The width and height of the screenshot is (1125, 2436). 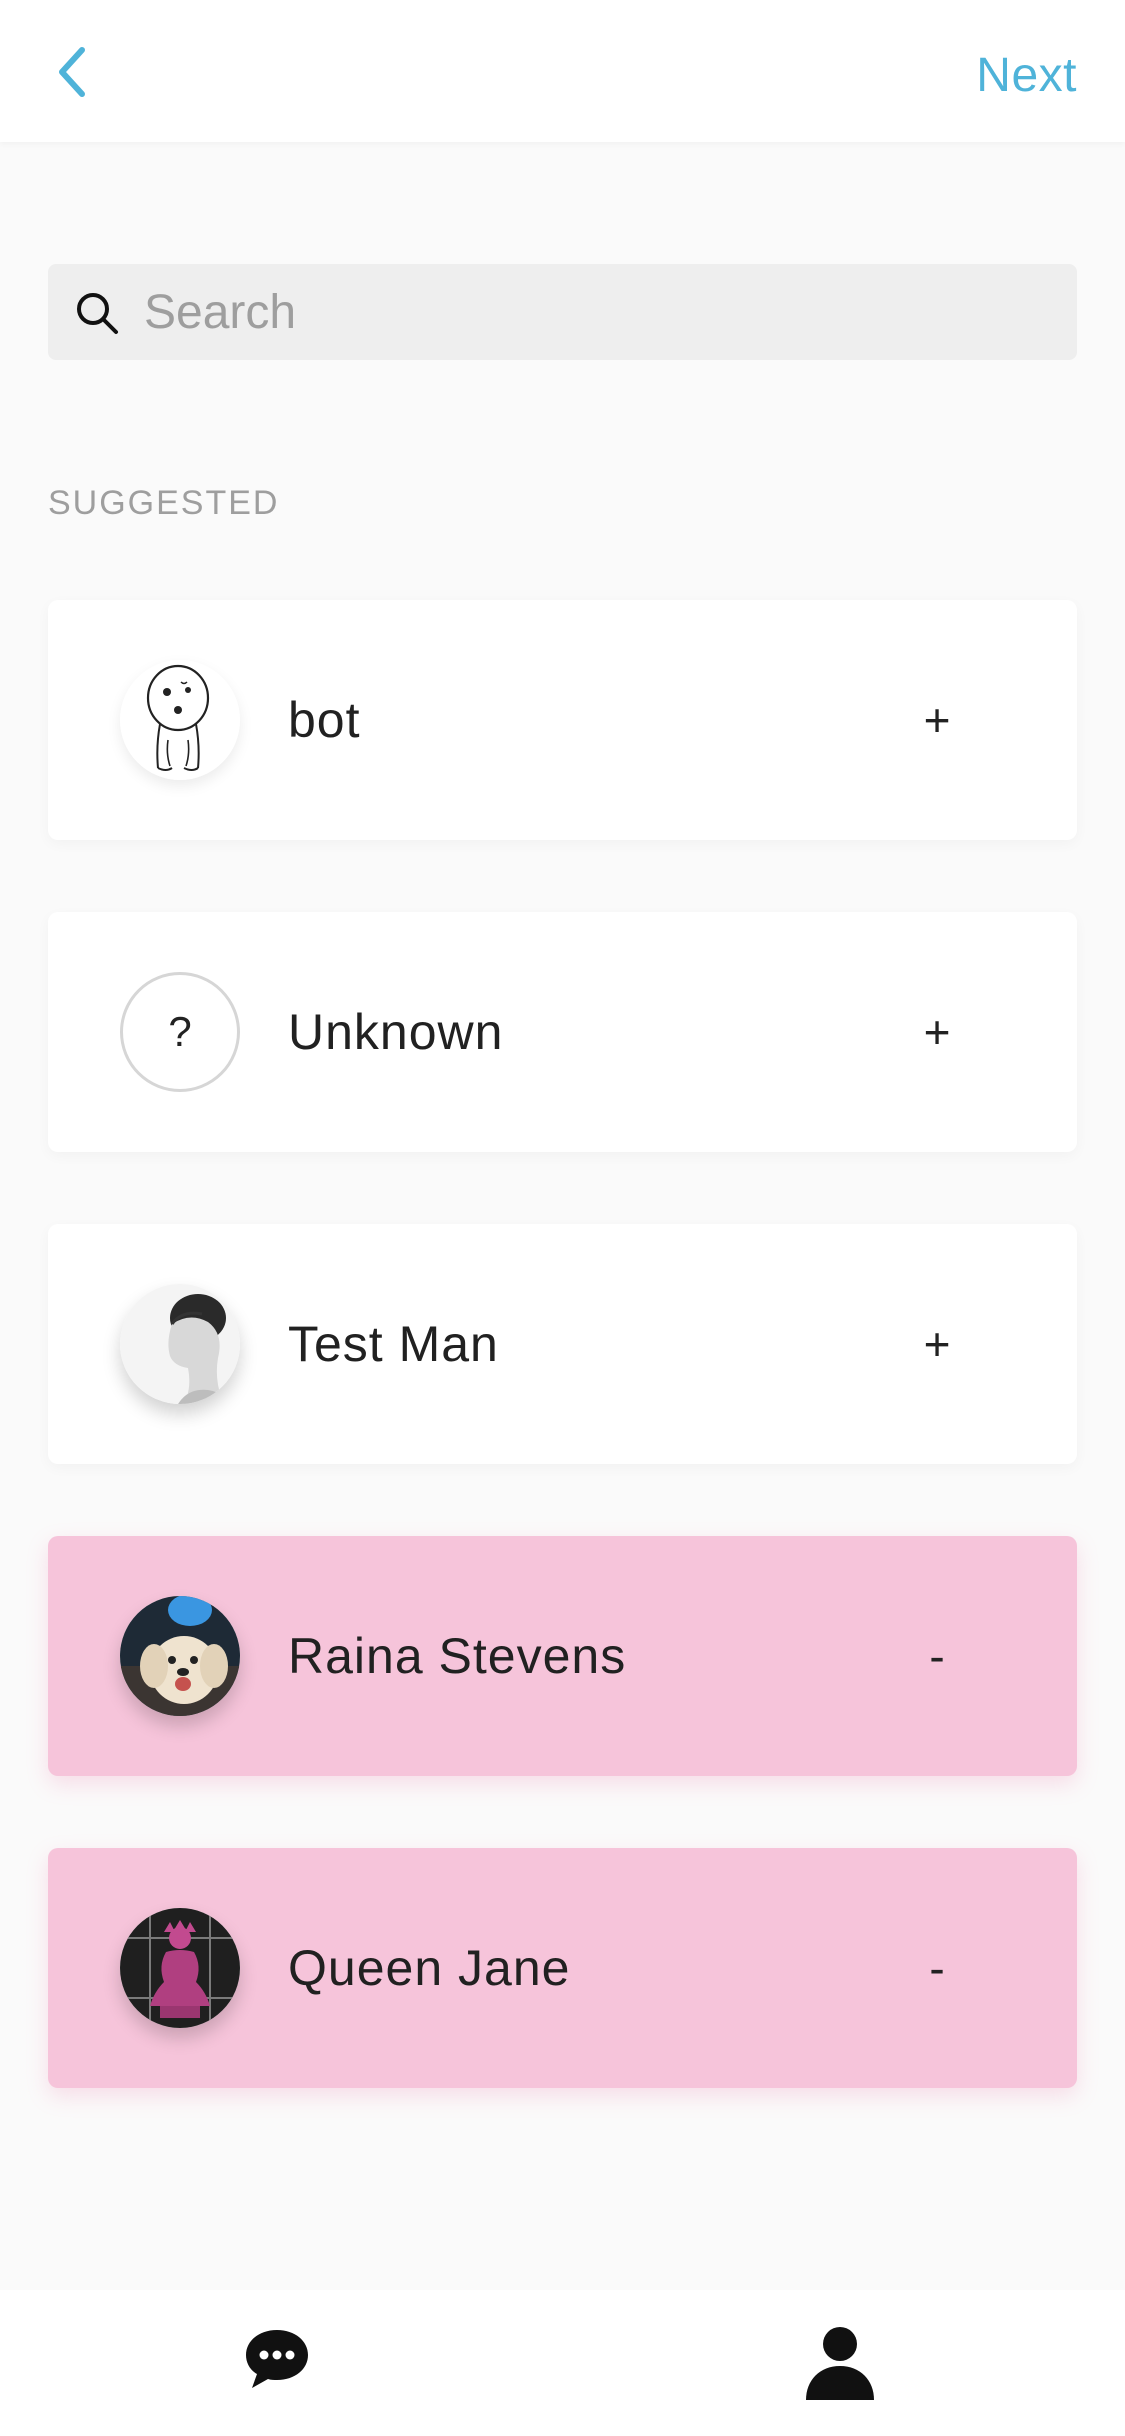 I want to click on bot-sketch-icon, so click(x=180, y=720).